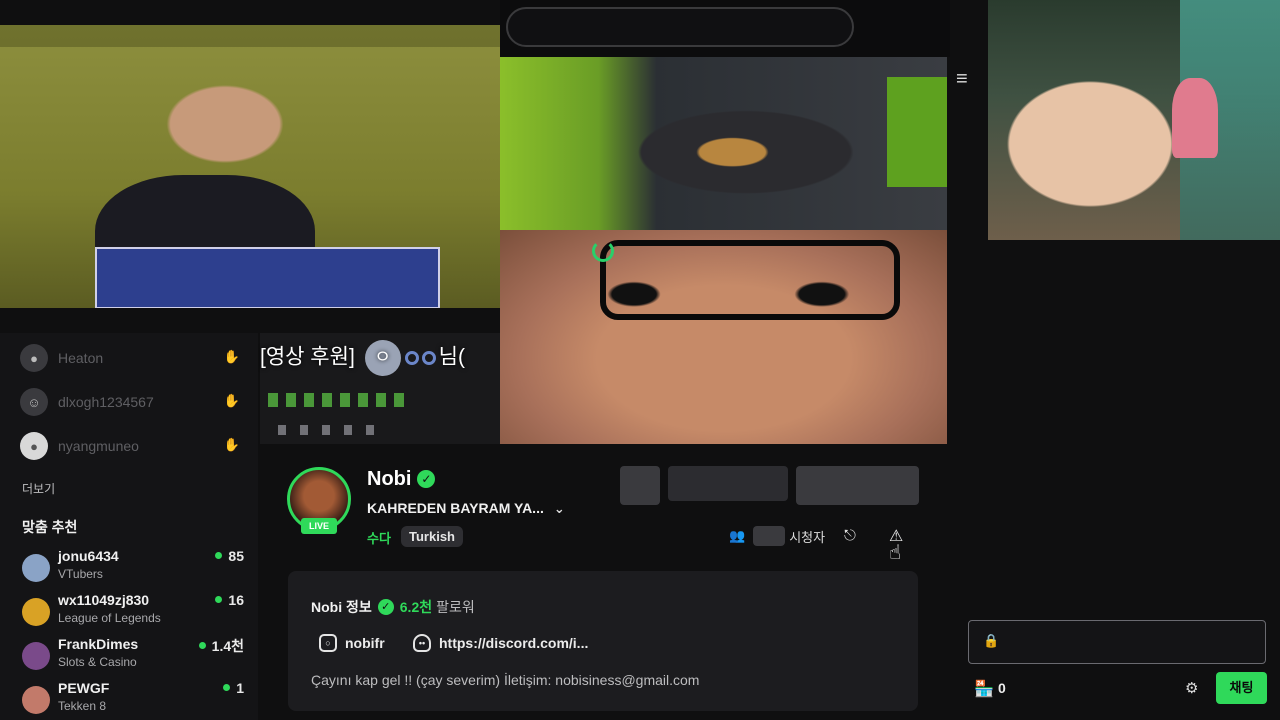 This screenshot has height=720, width=1280. What do you see at coordinates (307, 357) in the screenshot?
I see `donation-prefix: [영상 후원]` at bounding box center [307, 357].